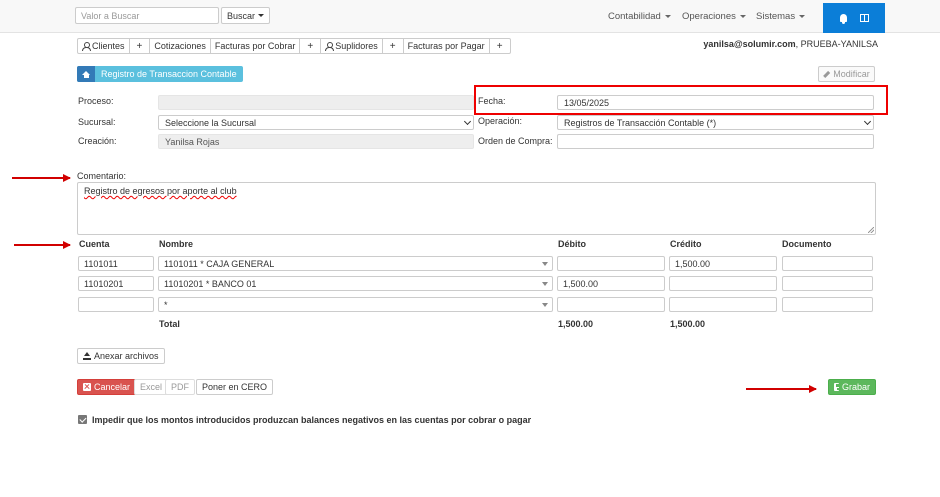  I want to click on pdf-button: PDF, so click(180, 387).